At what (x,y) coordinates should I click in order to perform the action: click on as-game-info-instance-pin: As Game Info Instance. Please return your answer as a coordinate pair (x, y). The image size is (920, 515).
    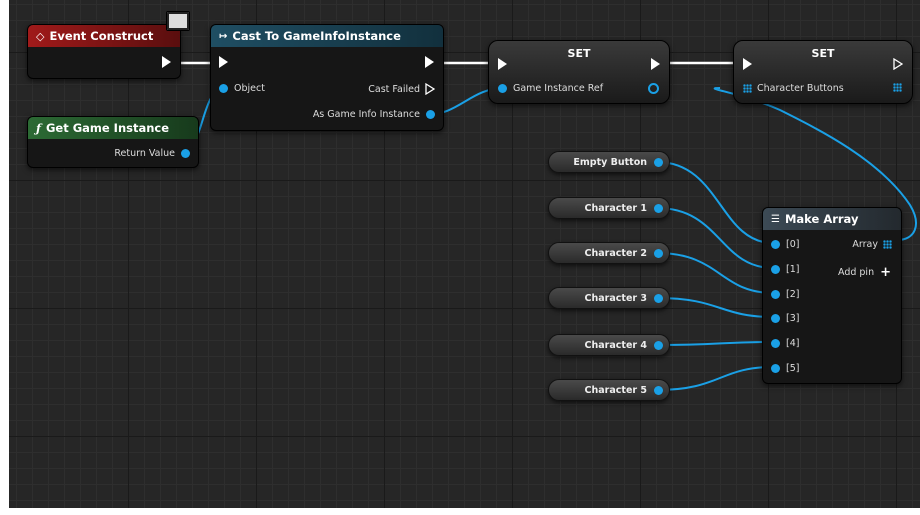
    Looking at the image, I should click on (374, 114).